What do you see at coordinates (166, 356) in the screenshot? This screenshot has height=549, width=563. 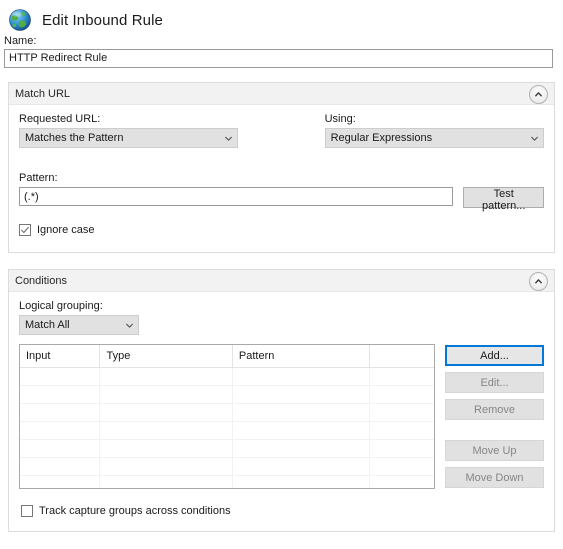 I see `column-header-type: Type` at bounding box center [166, 356].